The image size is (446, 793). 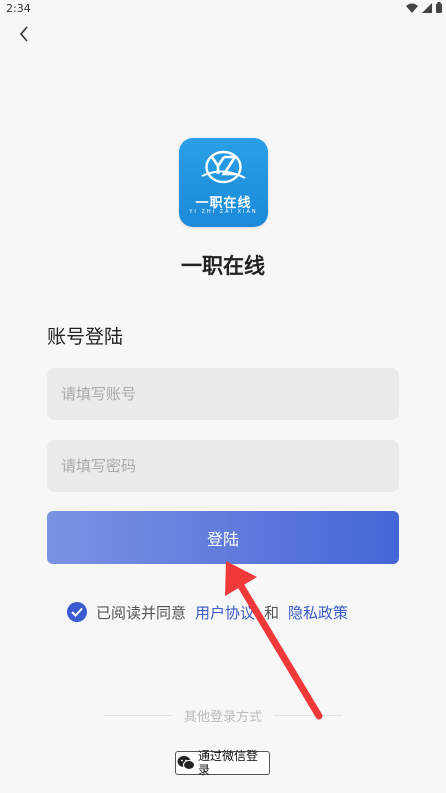 What do you see at coordinates (412, 8) in the screenshot?
I see `wifi-icon` at bounding box center [412, 8].